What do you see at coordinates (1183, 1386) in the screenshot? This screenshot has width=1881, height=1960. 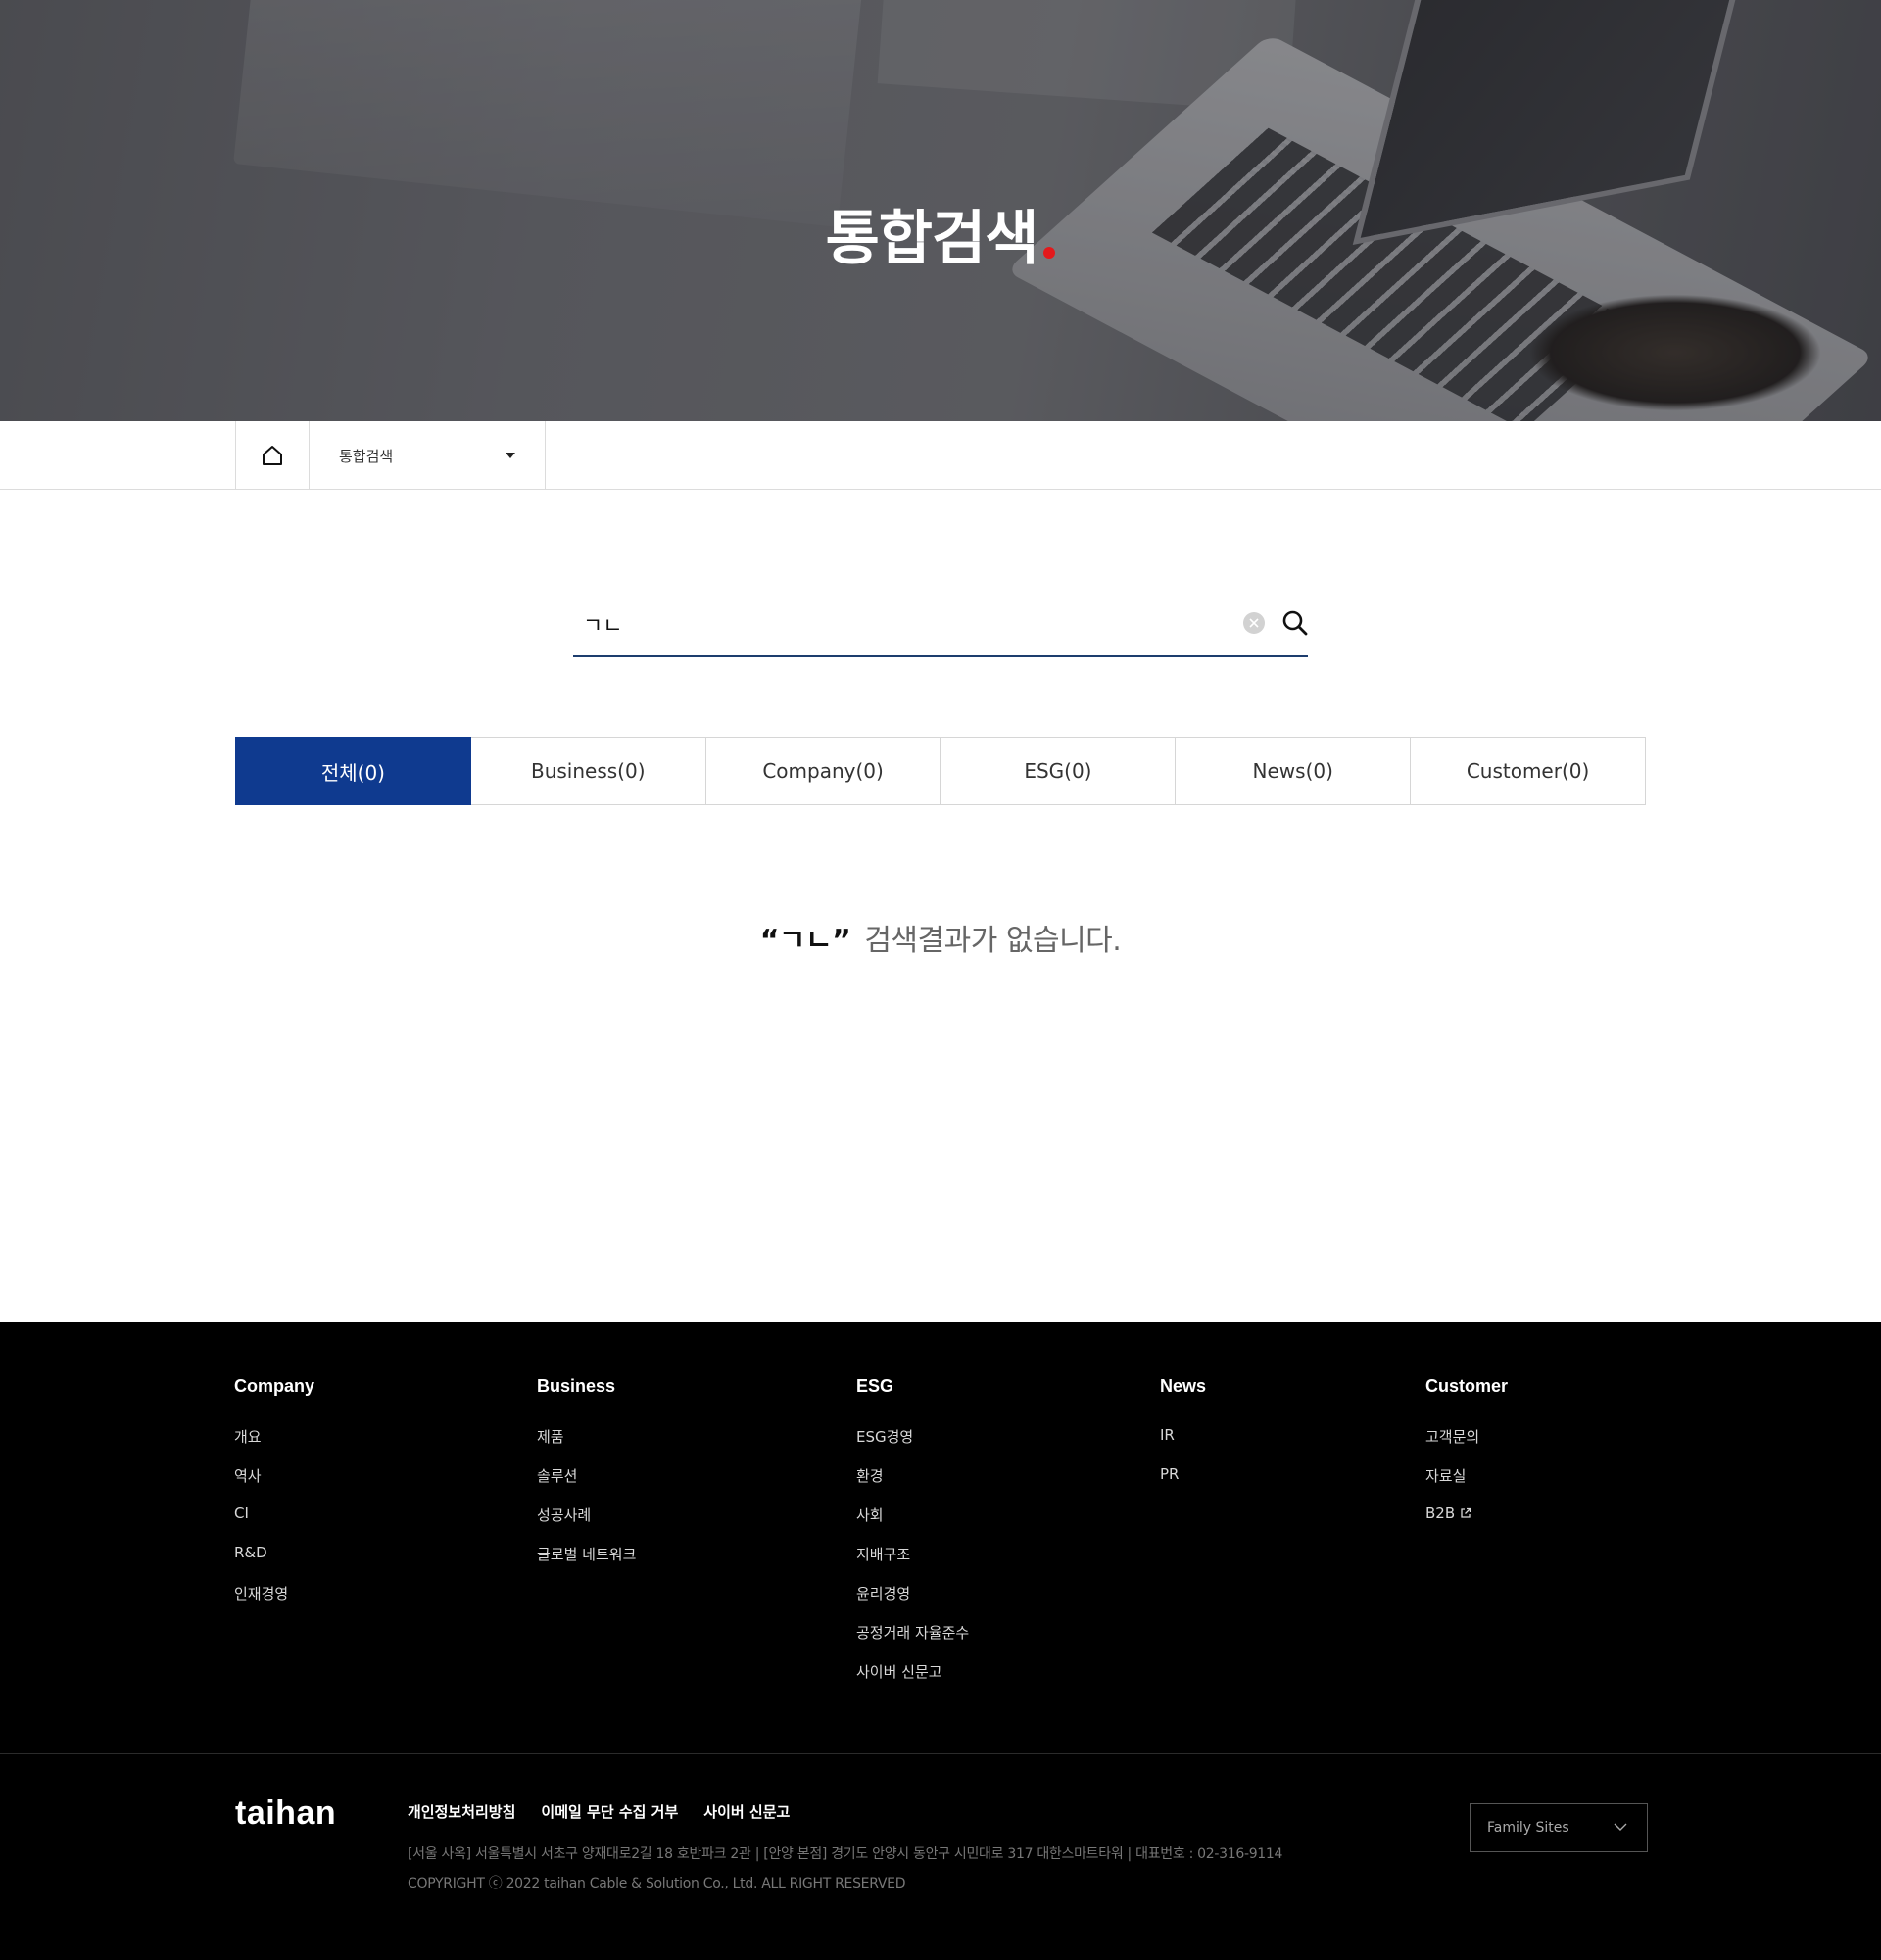 I see `footer-col-title: News` at bounding box center [1183, 1386].